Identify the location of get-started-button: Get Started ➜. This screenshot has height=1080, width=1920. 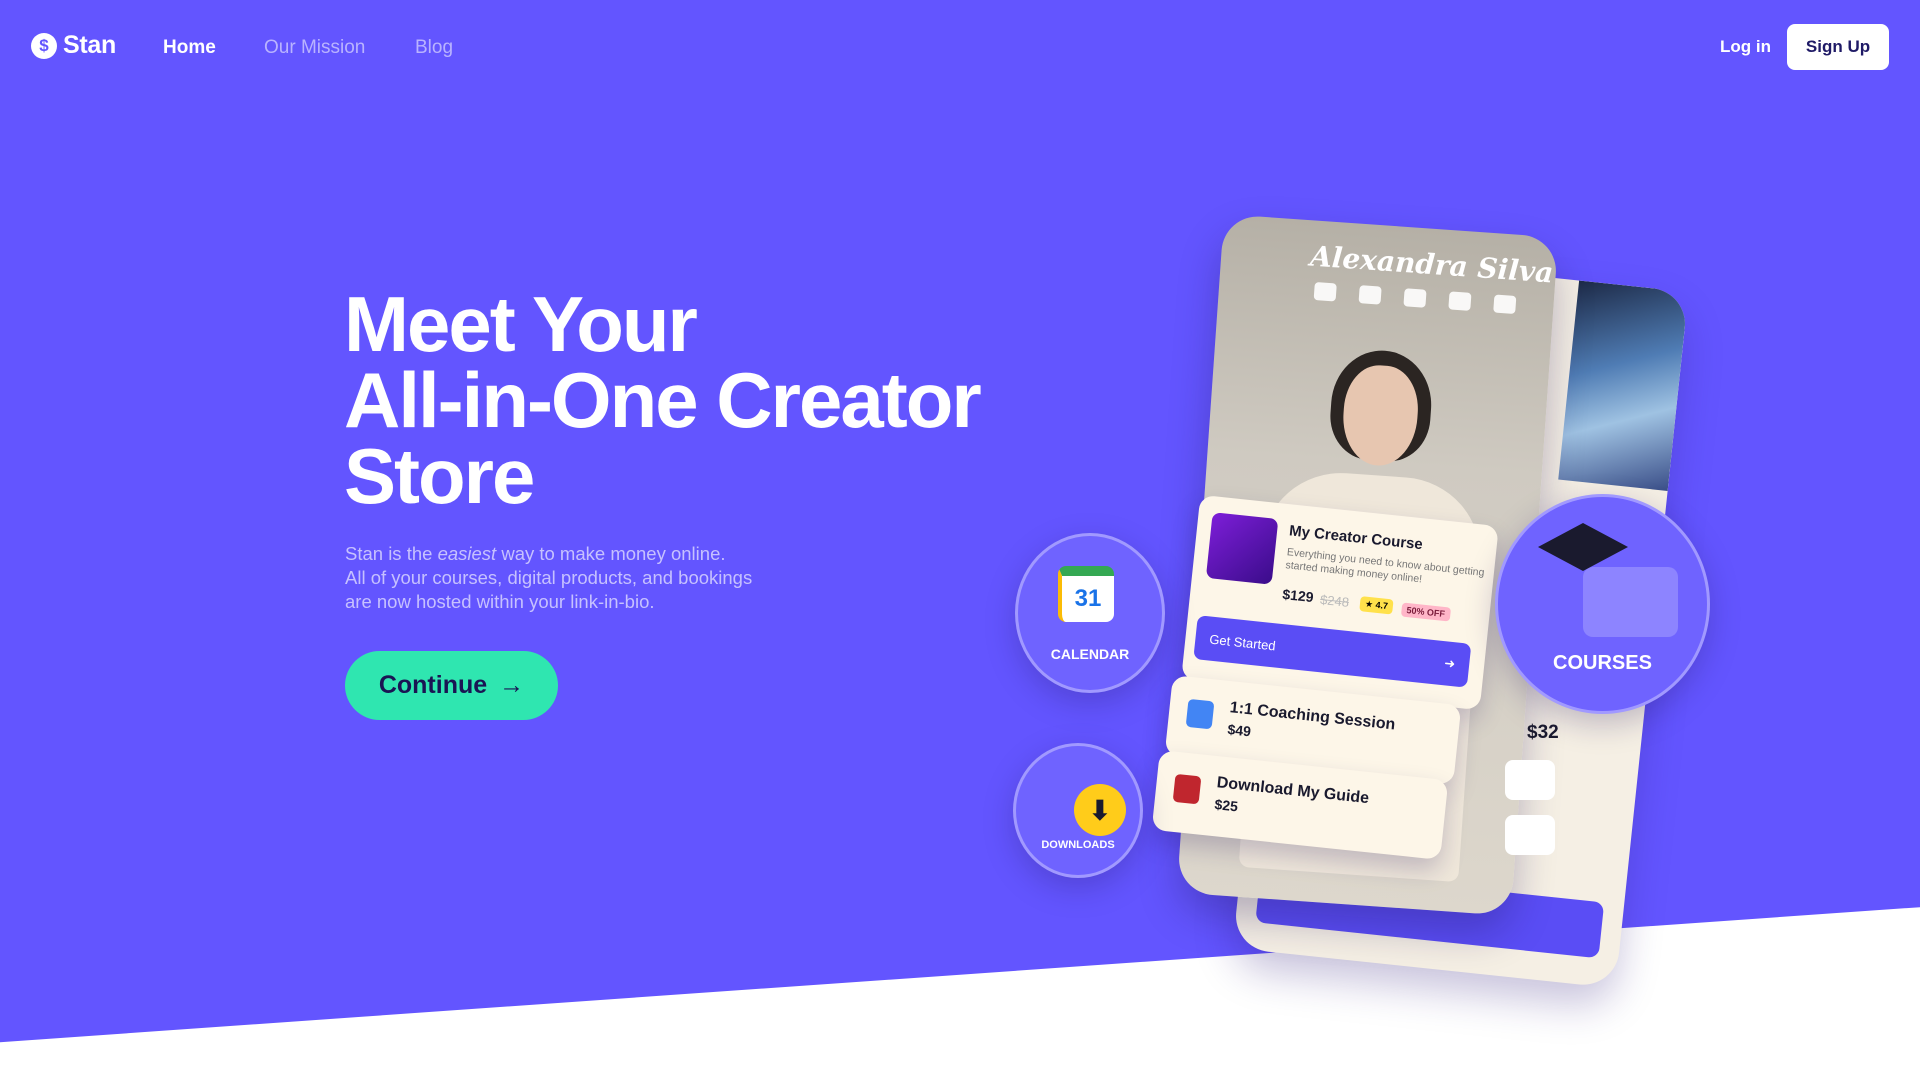
(1332, 651).